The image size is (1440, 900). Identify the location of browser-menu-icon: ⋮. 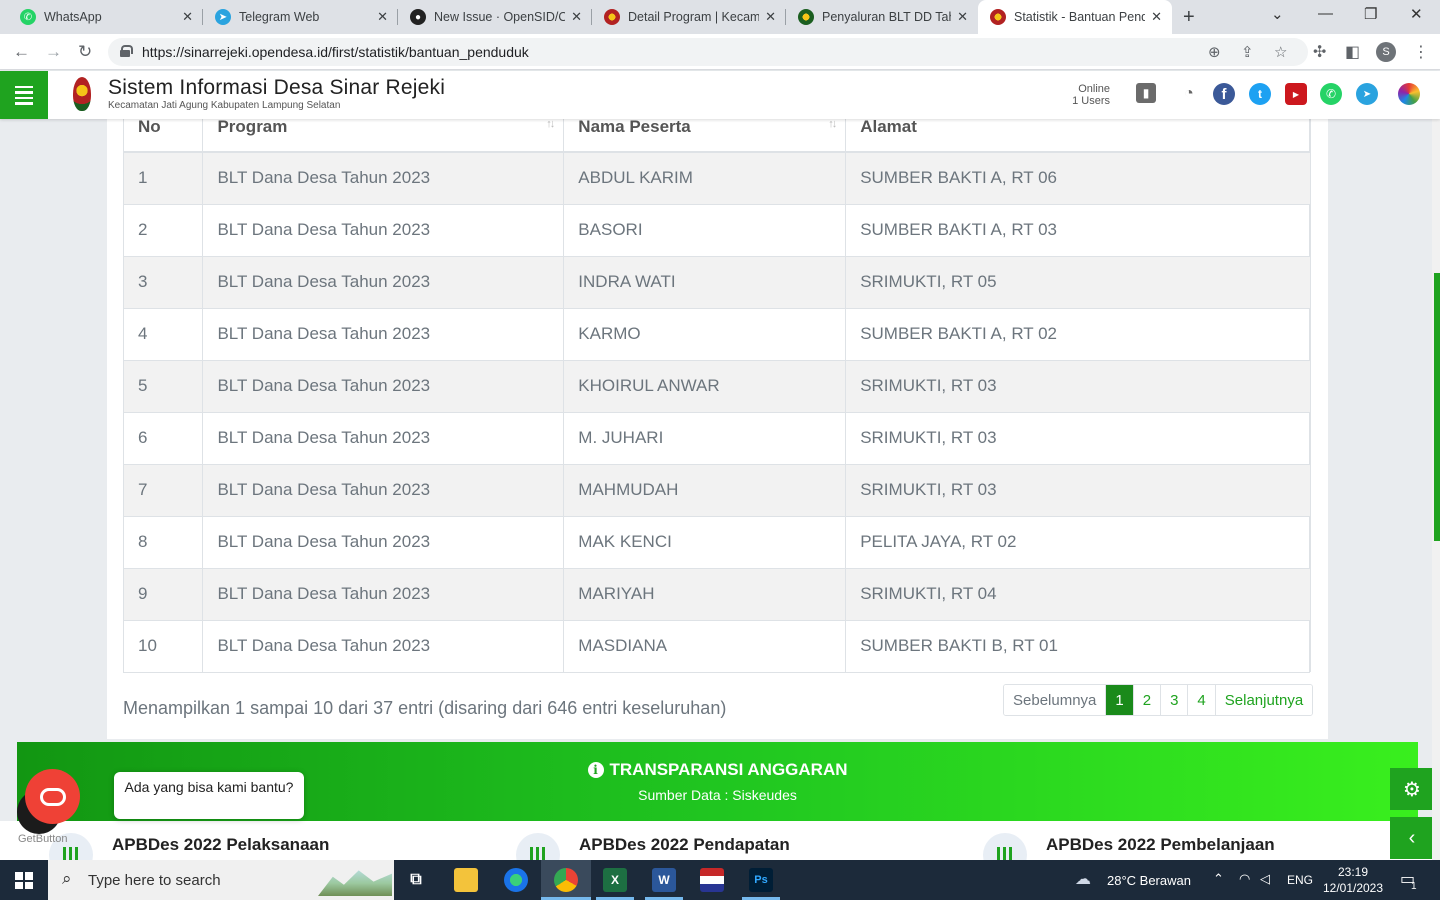
(1421, 52).